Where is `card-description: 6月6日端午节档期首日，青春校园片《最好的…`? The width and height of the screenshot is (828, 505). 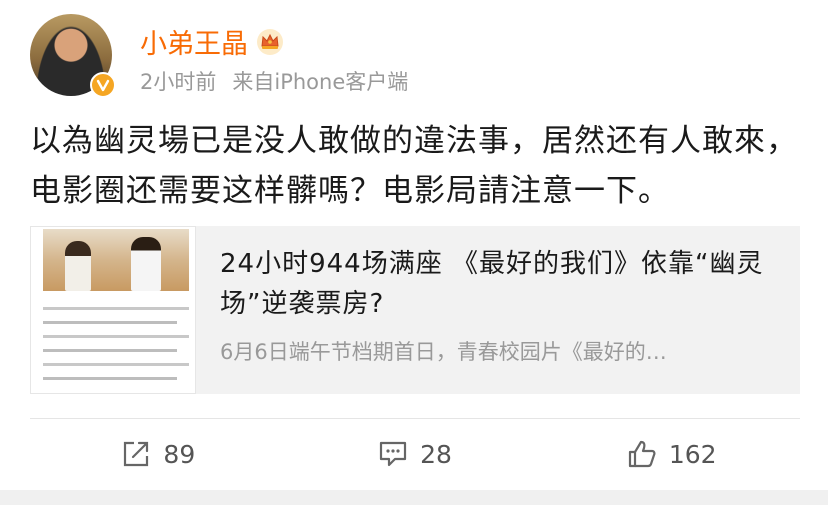
card-description: 6月6日端午节档期首日，青春校园片《最好的… is located at coordinates (443, 352).